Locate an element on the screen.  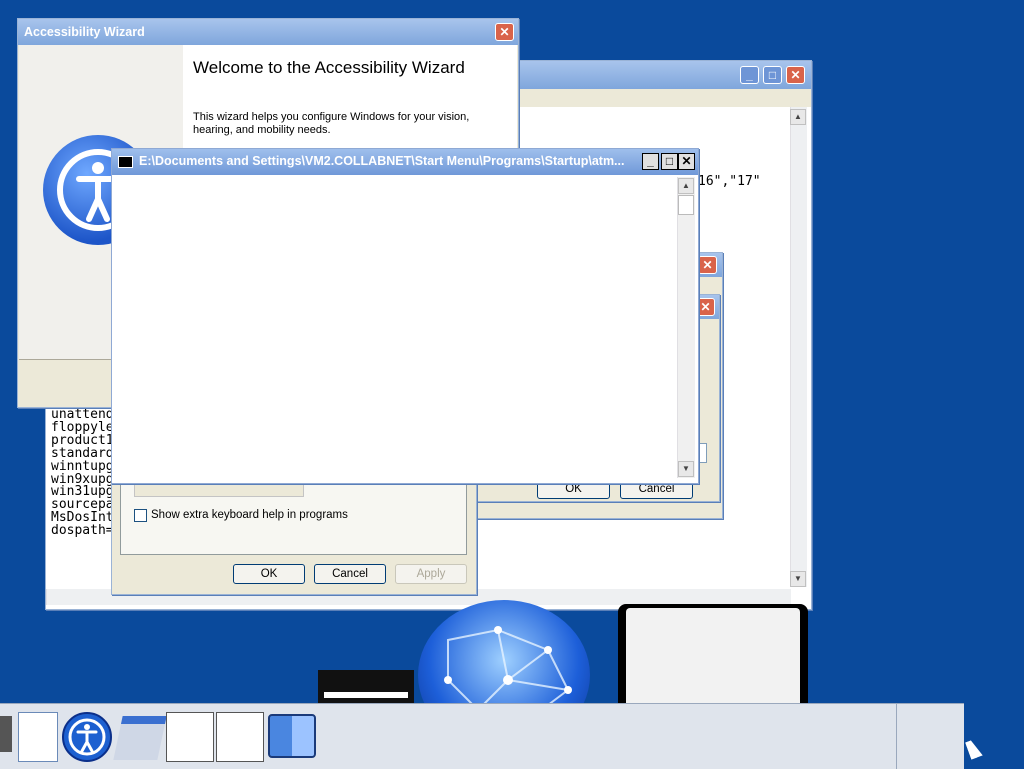
wizard-heading: Welcome to the Accessibility Wizard is located at coordinates (329, 67).